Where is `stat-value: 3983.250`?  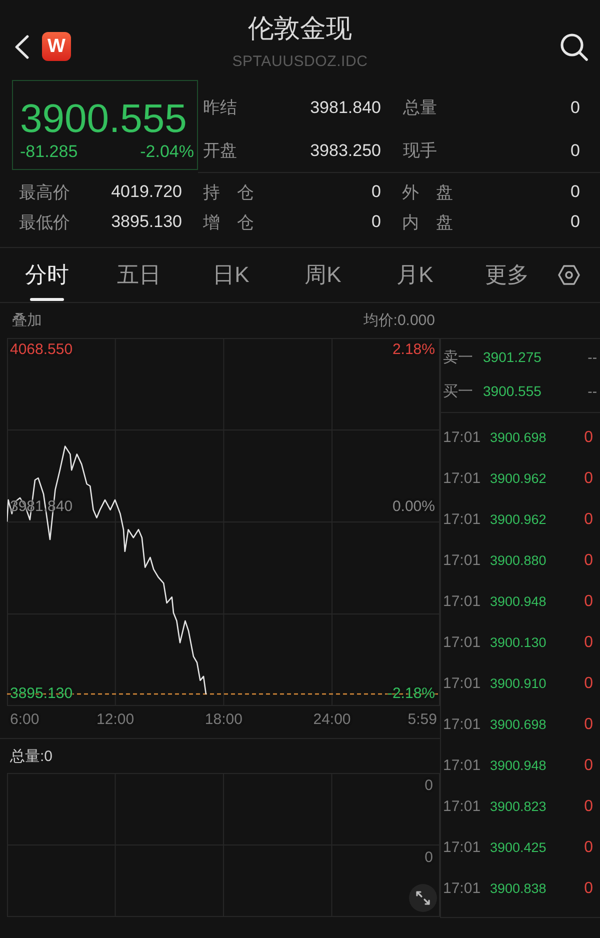
stat-value: 3983.250 is located at coordinates (345, 150).